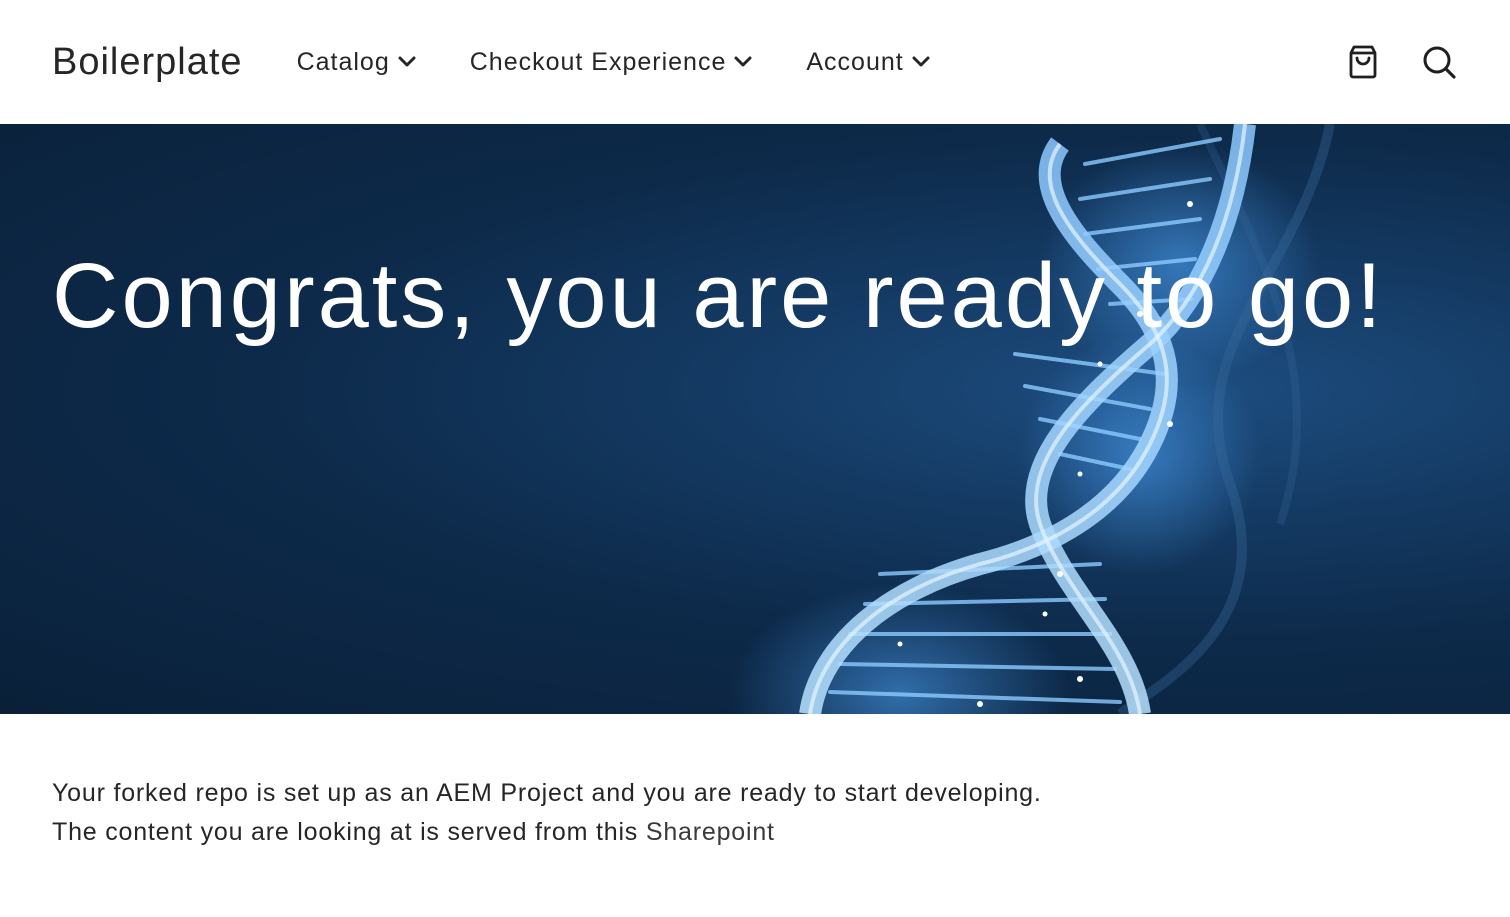  What do you see at coordinates (343, 61) in the screenshot?
I see `nav-item-label: Catalog` at bounding box center [343, 61].